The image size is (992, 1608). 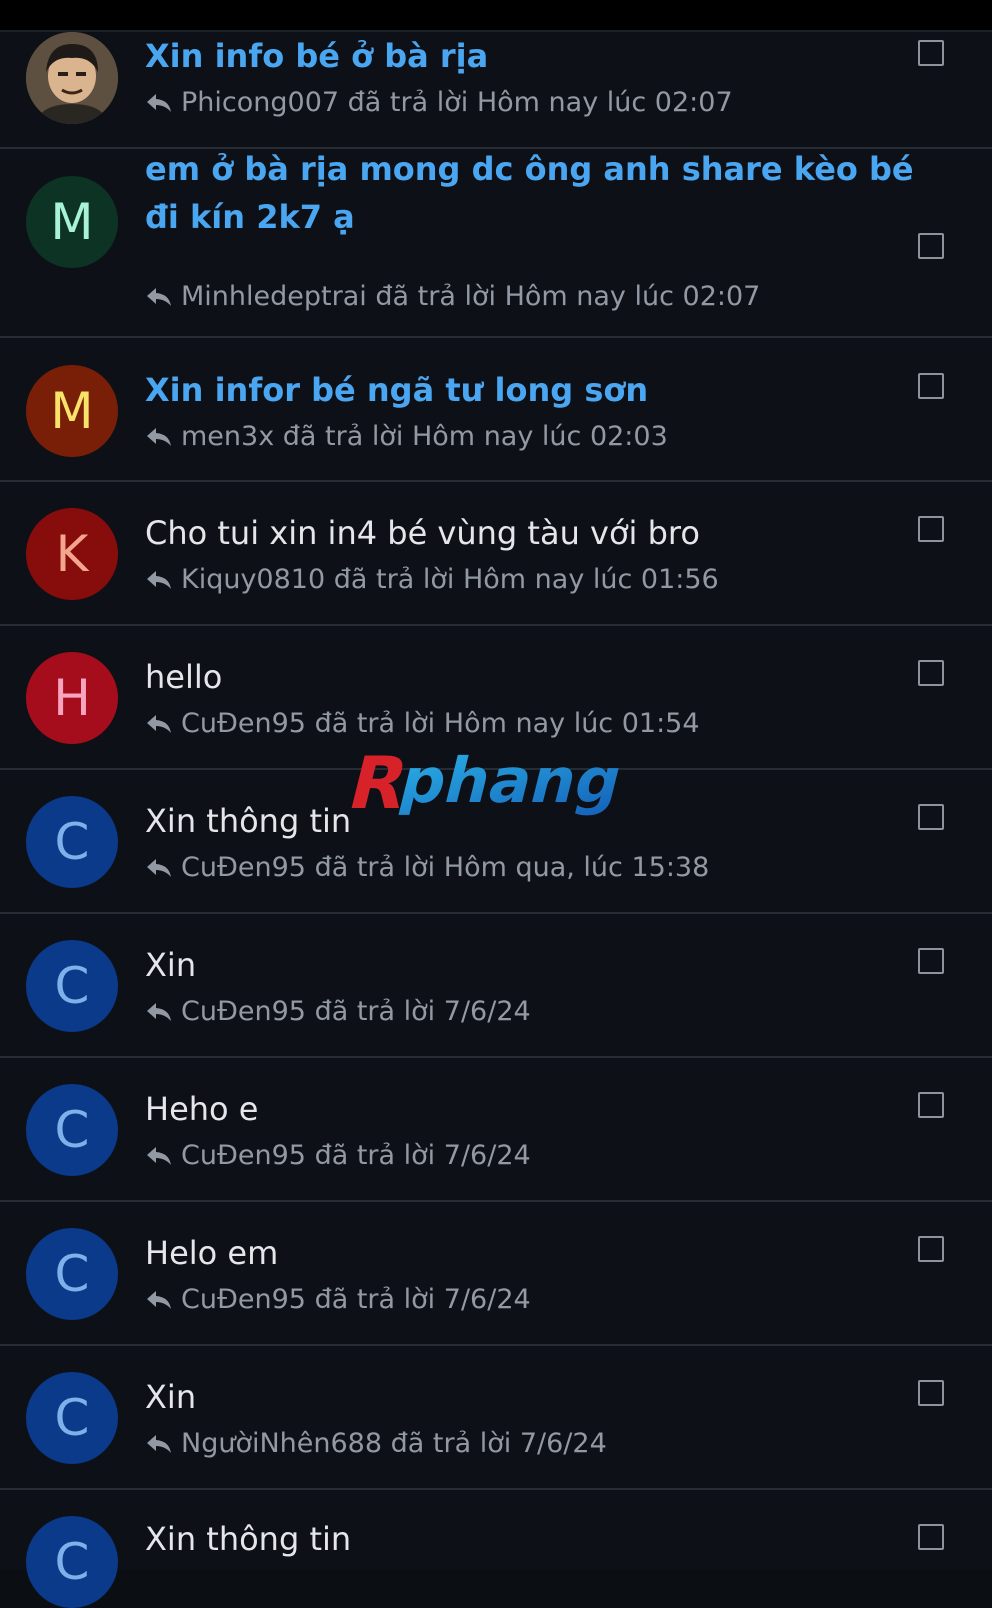 I want to click on conversation-row: C Helo em CuĐen95 đã trả lời 7/6/24, so click(x=496, y=1274).